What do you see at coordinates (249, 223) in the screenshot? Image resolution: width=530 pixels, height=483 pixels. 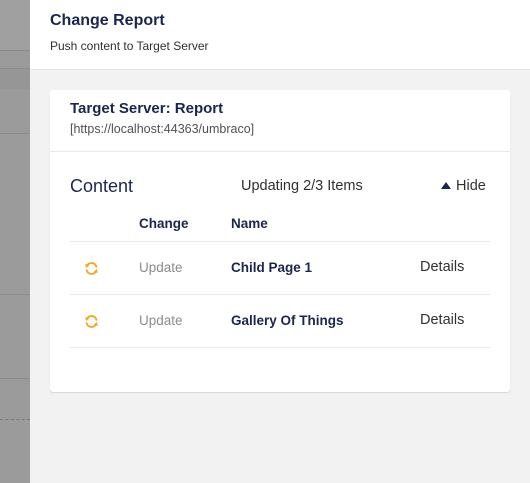 I see `column-header-name: Name` at bounding box center [249, 223].